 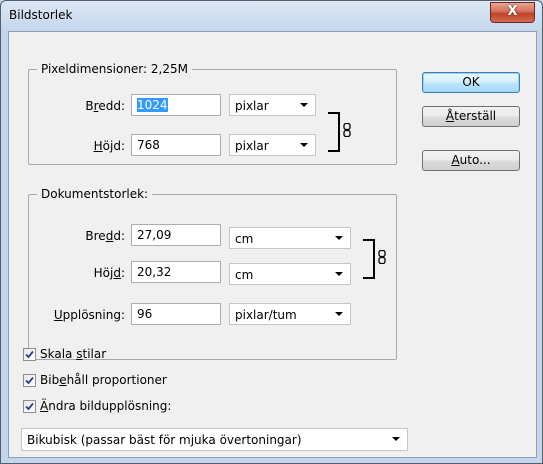 What do you see at coordinates (176, 235) in the screenshot?
I see `document-width-input: 27,09` at bounding box center [176, 235].